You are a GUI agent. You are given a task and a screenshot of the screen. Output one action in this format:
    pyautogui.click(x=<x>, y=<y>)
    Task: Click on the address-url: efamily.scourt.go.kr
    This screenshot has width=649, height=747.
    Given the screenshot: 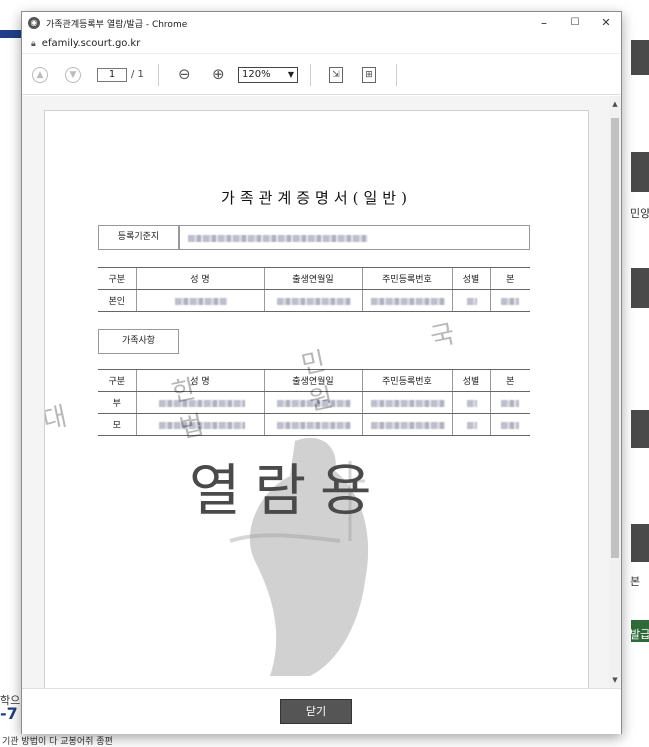 What is the action you would take?
    pyautogui.click(x=91, y=43)
    